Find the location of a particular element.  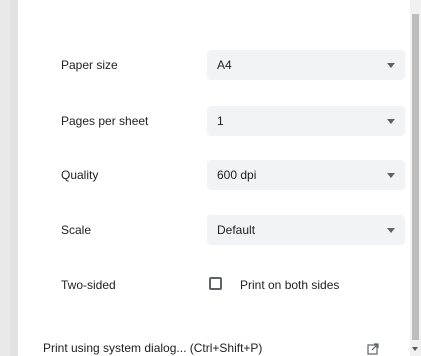

print-both-sides-checkbox is located at coordinates (215, 283).